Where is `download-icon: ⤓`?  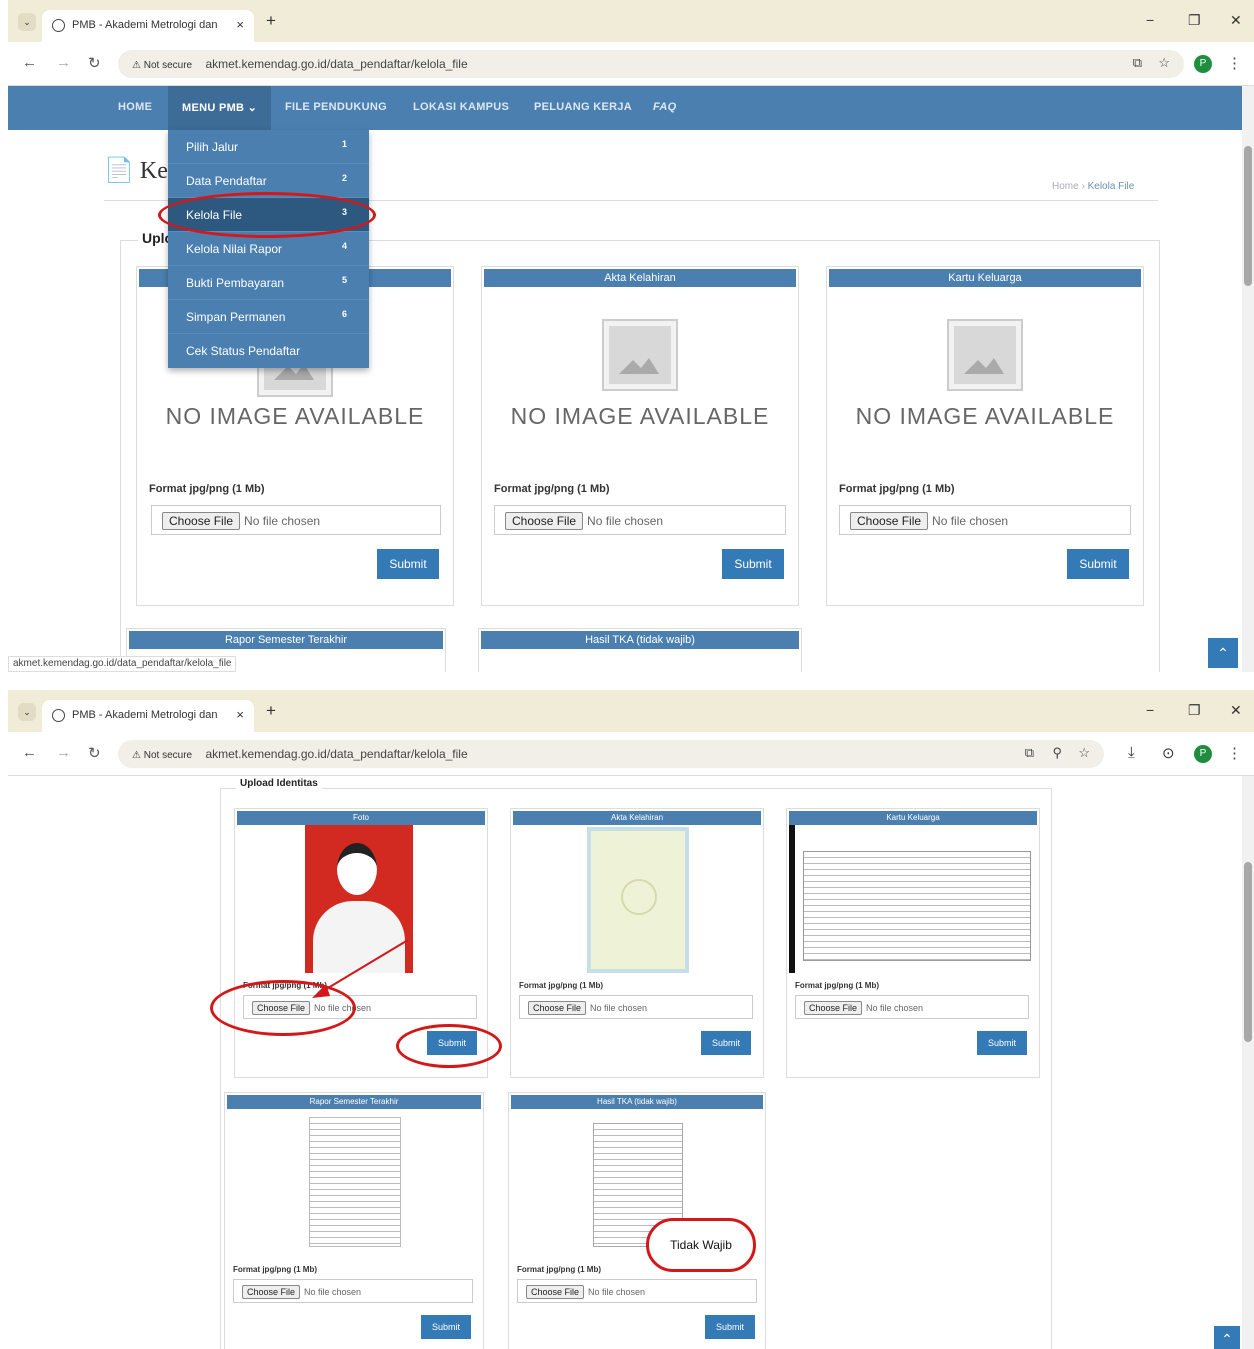
download-icon: ⤓ is located at coordinates (1131, 752).